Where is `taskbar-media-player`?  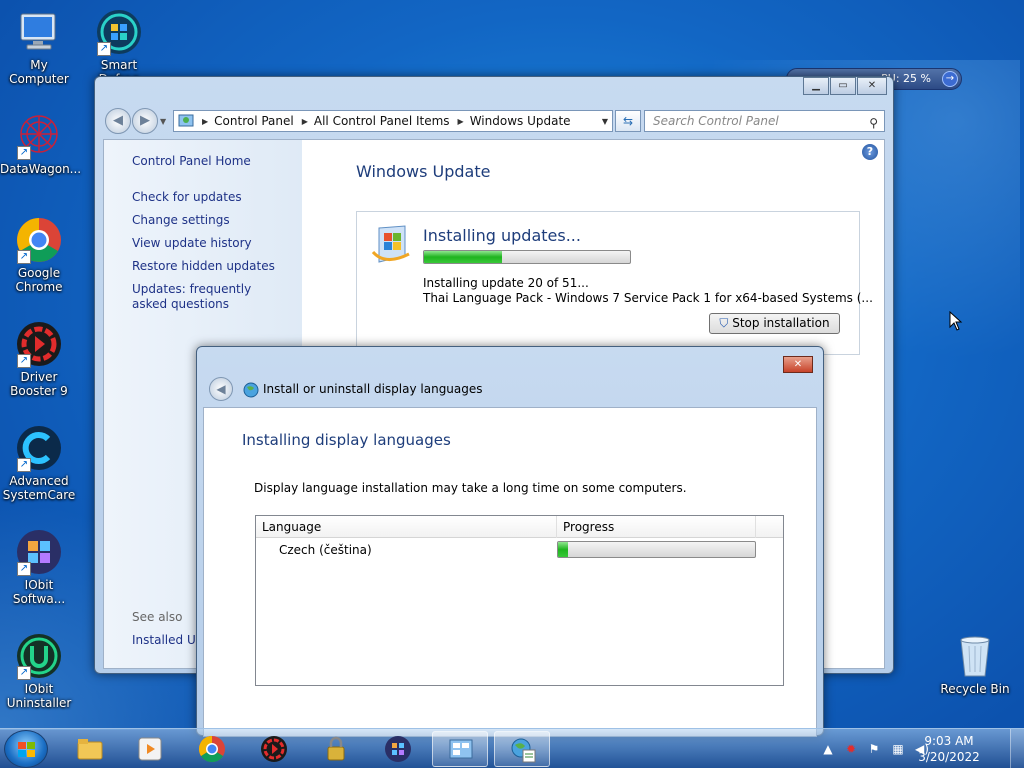
taskbar-media-player is located at coordinates (150, 749).